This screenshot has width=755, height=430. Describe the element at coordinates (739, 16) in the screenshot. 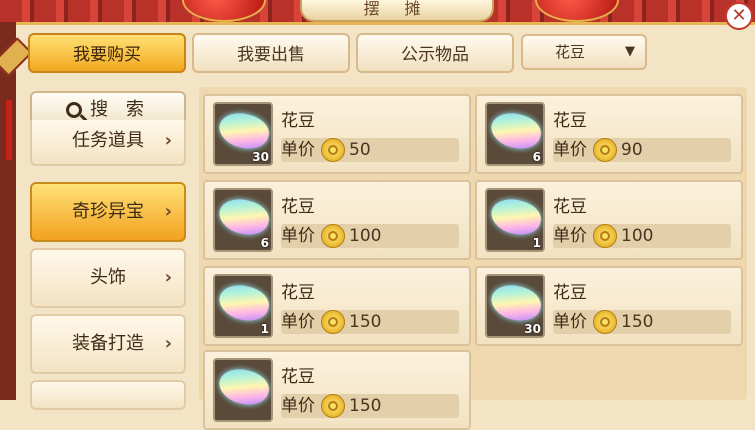

I see `close-button: ✕` at that location.